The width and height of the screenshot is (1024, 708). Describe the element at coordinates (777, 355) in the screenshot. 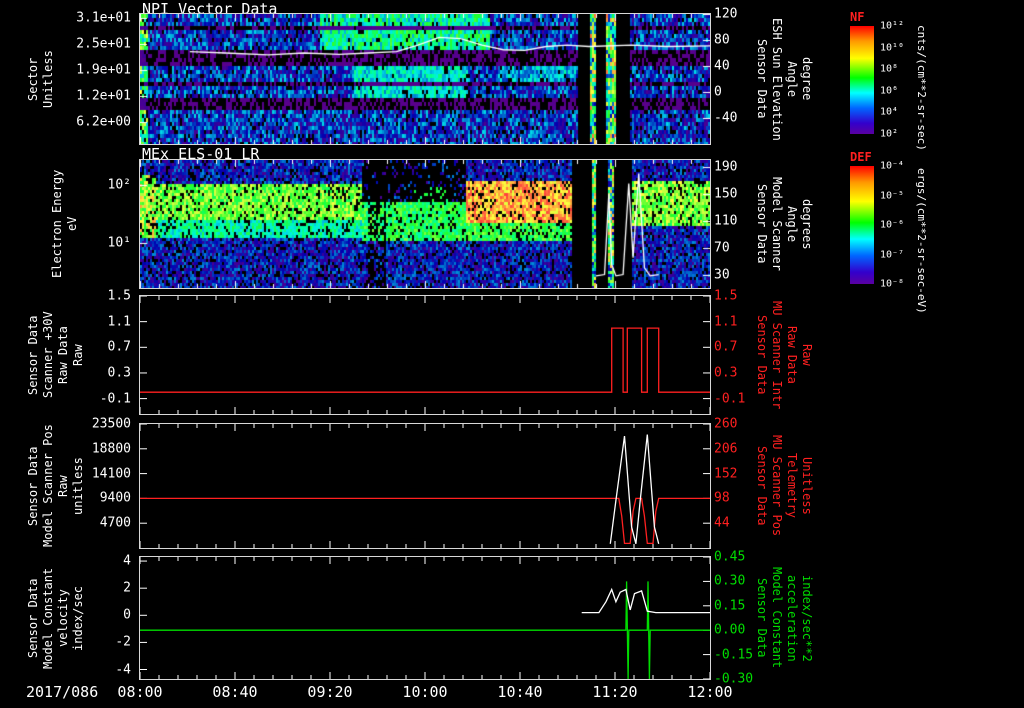

I see `axis-label-line: MU Scanner Intr` at that location.